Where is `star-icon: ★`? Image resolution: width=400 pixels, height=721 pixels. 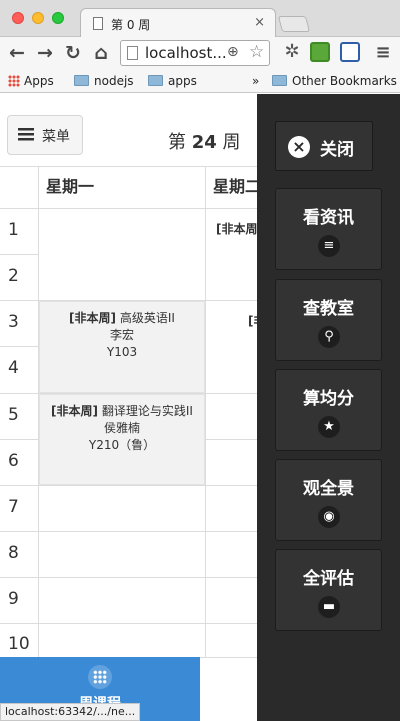 star-icon: ★ is located at coordinates (329, 427).